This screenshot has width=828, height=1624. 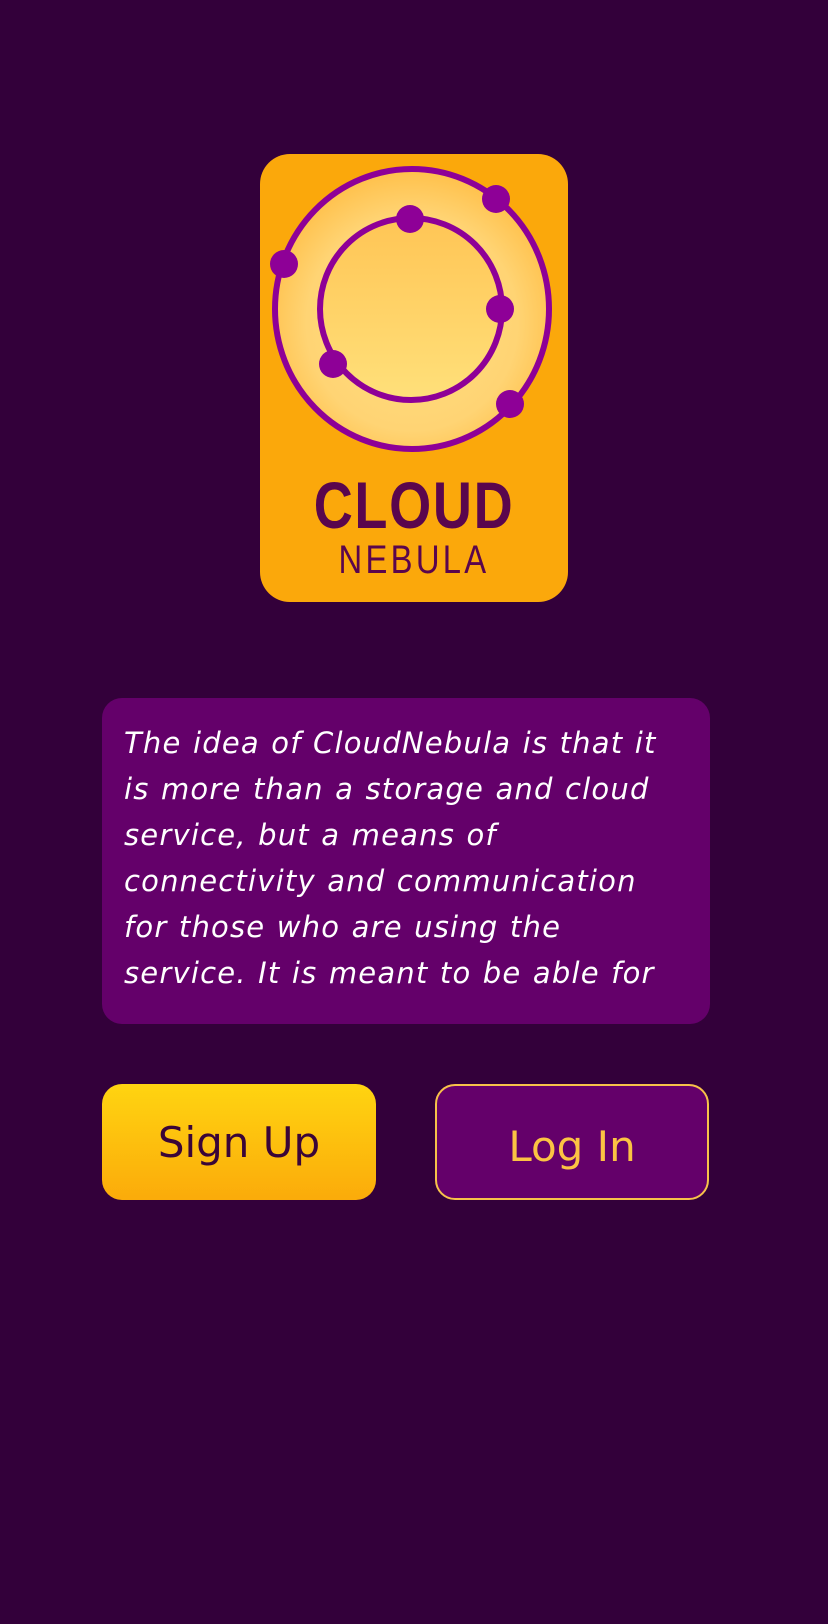 I want to click on log-in-button: Log In, so click(x=572, y=1142).